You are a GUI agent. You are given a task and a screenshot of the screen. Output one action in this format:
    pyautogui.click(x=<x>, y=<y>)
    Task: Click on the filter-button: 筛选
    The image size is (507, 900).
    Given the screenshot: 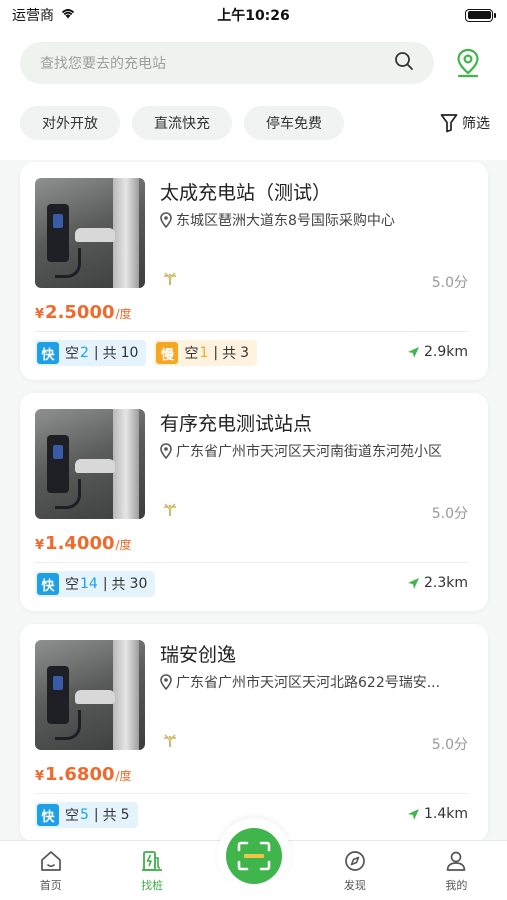 What is the action you would take?
    pyautogui.click(x=465, y=123)
    